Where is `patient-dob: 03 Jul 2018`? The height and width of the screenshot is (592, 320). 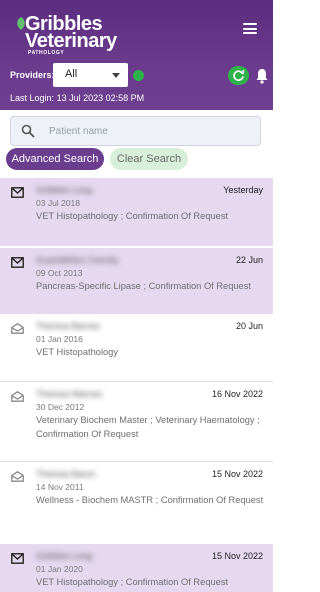 patient-dob: 03 Jul 2018 is located at coordinates (58, 203).